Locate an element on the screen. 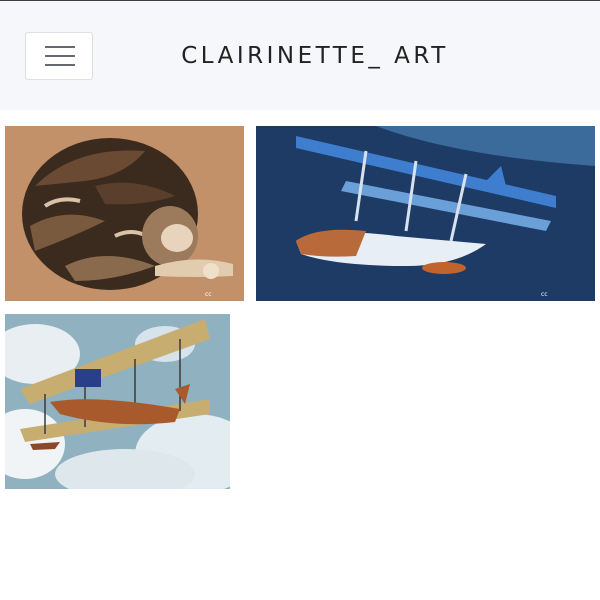 The image size is (600, 600). site-title: CLAIRINETTE_ ART is located at coordinates (315, 56).